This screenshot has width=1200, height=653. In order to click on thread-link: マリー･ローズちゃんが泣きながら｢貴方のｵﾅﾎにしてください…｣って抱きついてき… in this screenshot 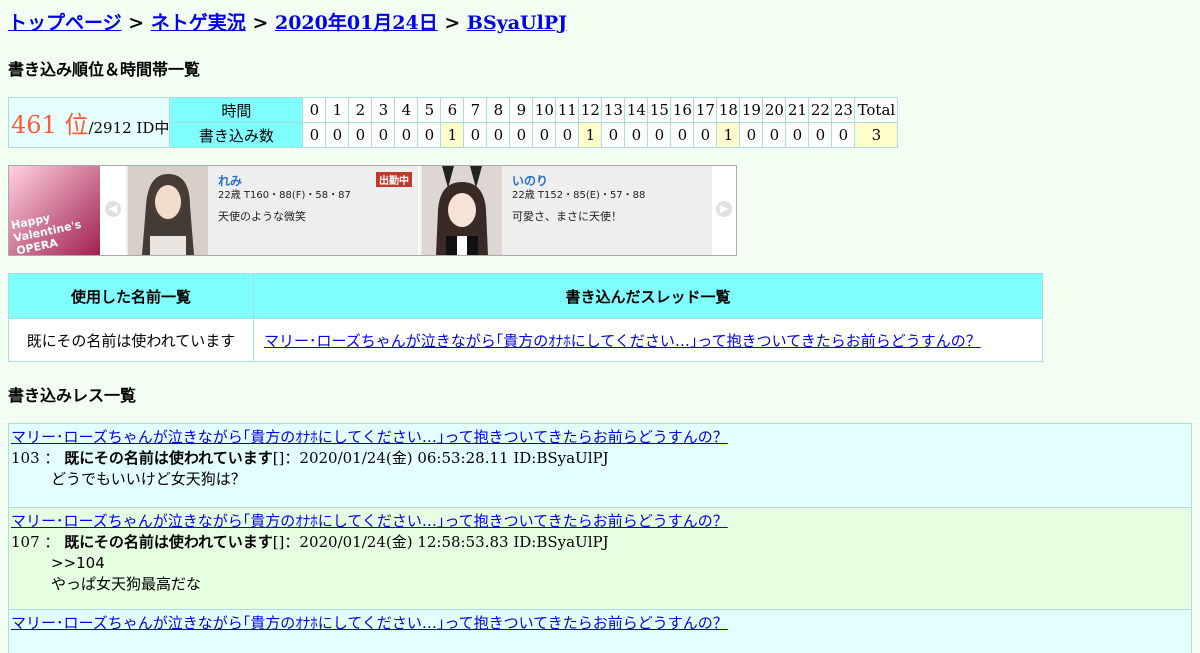, I will do `click(622, 341)`.